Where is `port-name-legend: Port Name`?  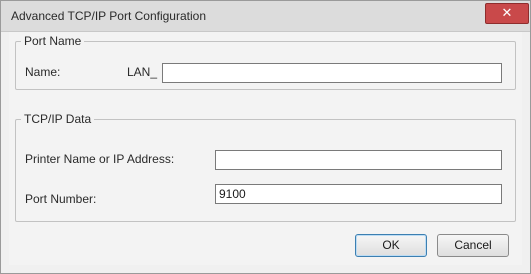 port-name-legend: Port Name is located at coordinates (53, 41).